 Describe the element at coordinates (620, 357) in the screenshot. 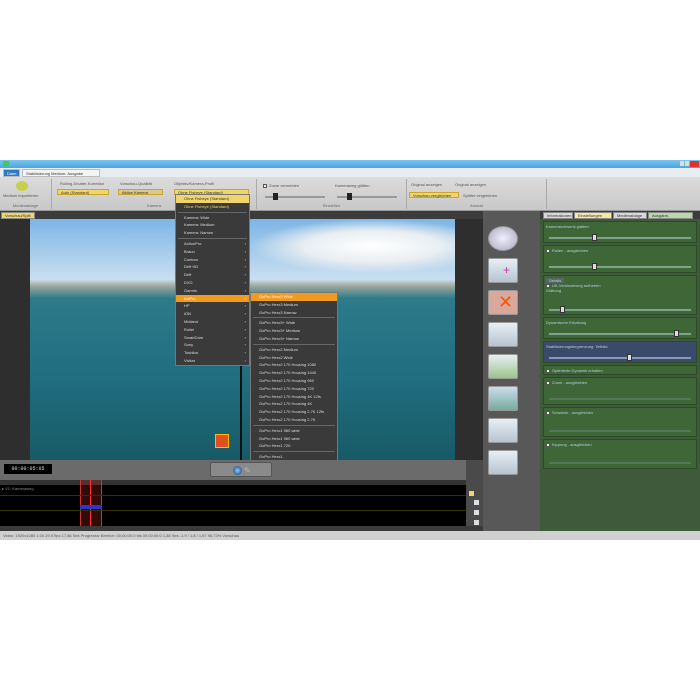

I see `limit-slider` at that location.